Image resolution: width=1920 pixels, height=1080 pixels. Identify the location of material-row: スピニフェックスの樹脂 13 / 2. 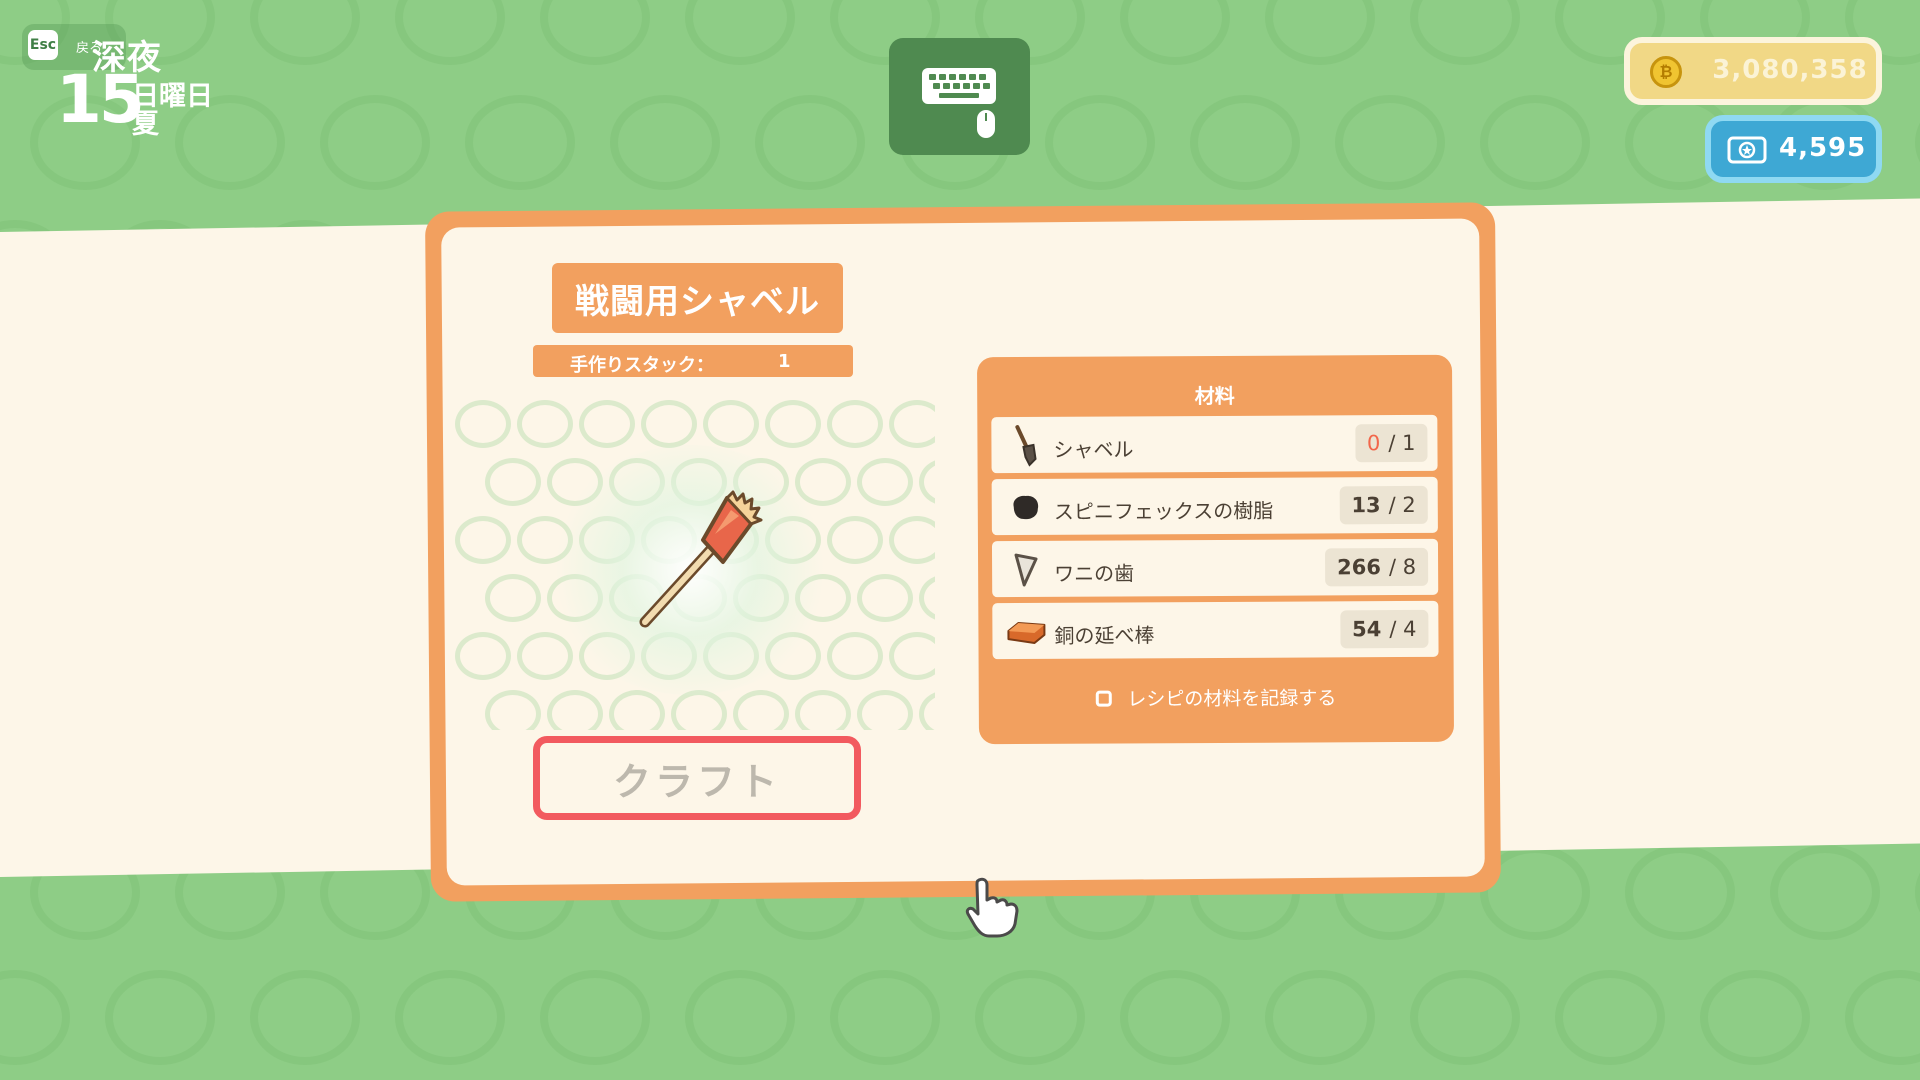
(1214, 506).